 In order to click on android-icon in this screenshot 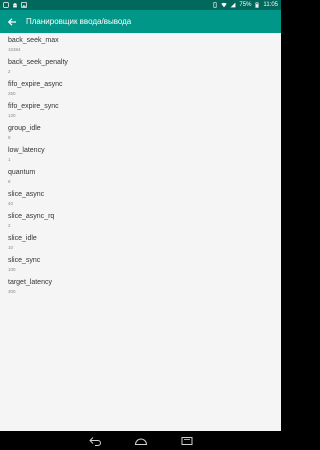, I will do `click(15, 5)`.